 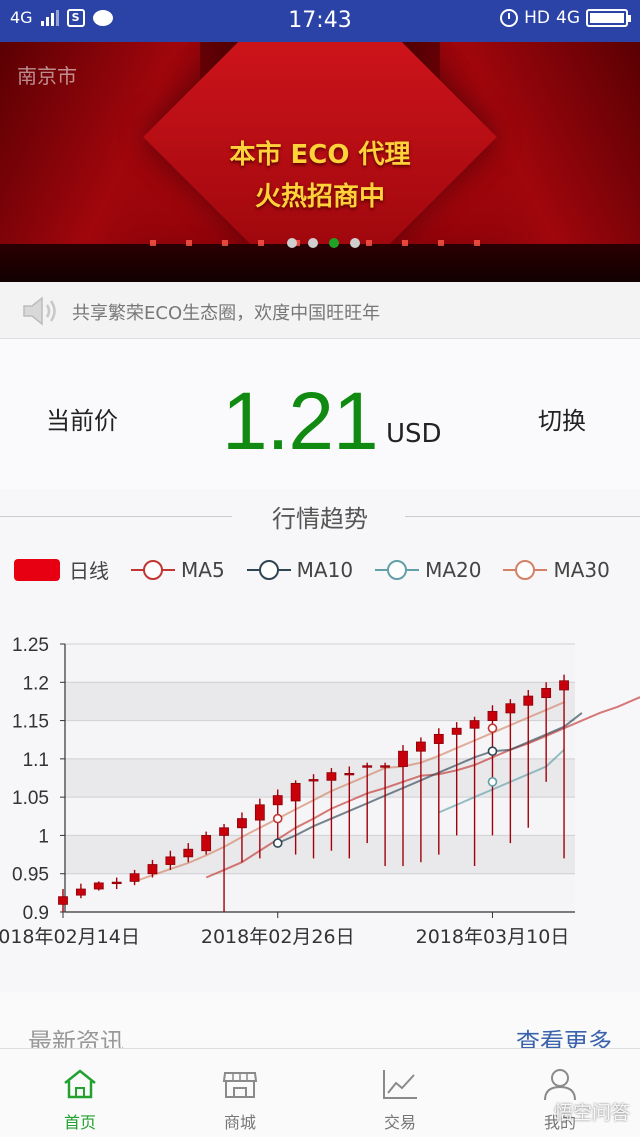 I want to click on watermark-text: 悟空问答, so click(x=591, y=1113).